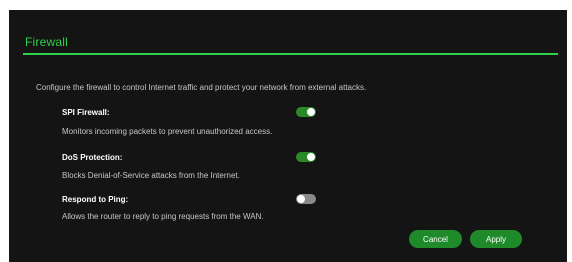  What do you see at coordinates (435, 239) in the screenshot?
I see `cancel-button: Cancel` at bounding box center [435, 239].